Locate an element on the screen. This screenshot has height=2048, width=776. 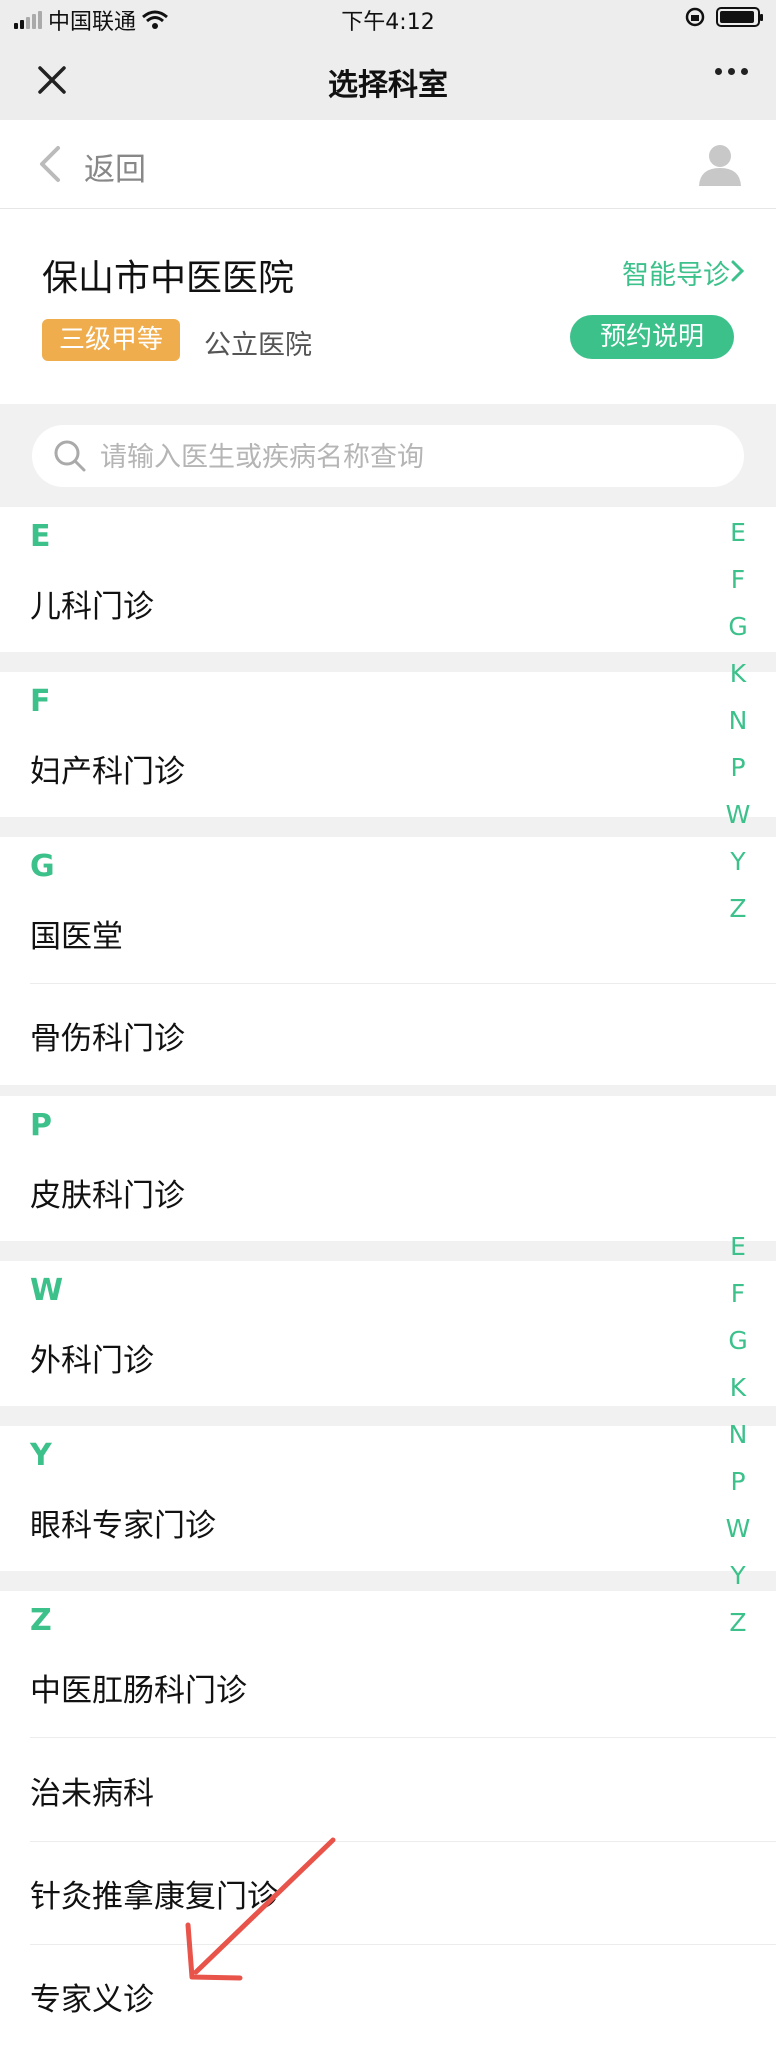
user-avatar-icon is located at coordinates (720, 164).